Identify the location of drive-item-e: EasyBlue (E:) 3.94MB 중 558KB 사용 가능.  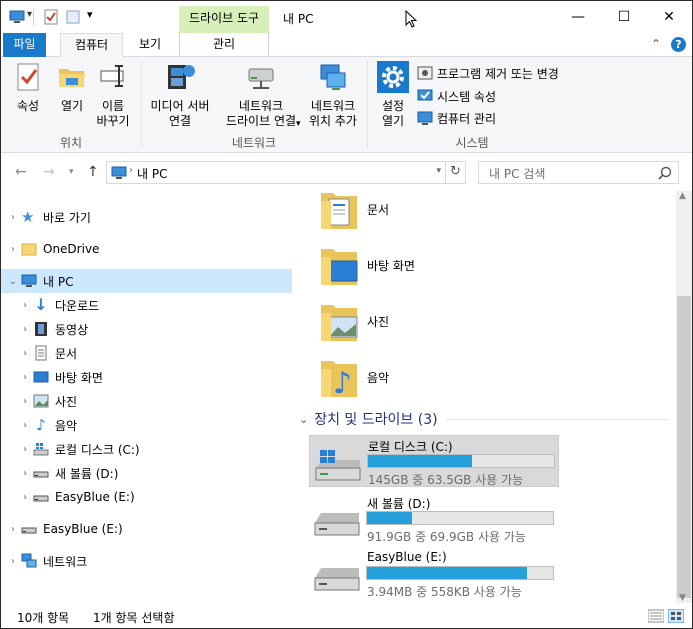
(434, 574).